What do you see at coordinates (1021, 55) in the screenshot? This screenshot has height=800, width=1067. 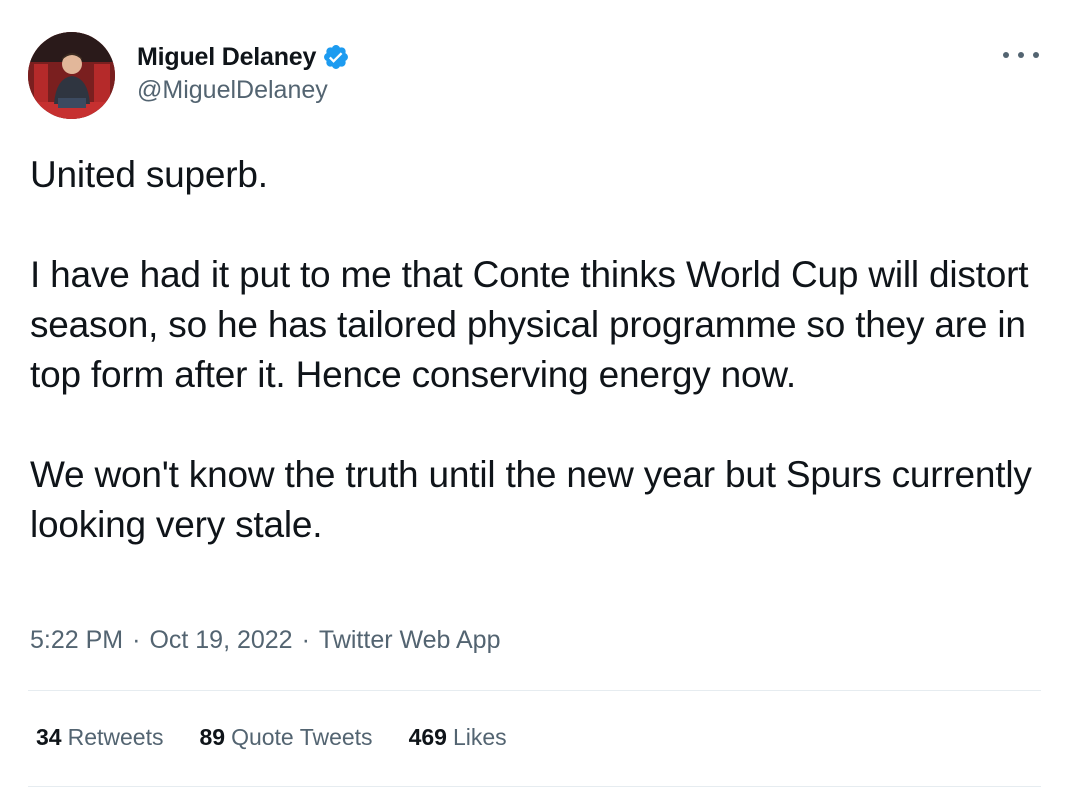 I see `more-options-icon` at bounding box center [1021, 55].